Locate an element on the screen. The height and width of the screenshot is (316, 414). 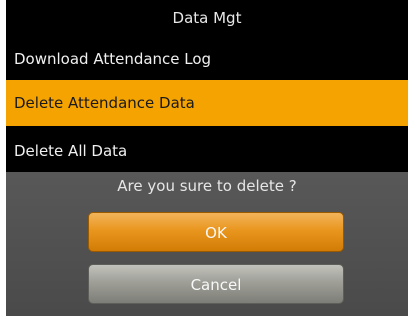
menu-item-delete-all-data: Delete All Data is located at coordinates (207, 151).